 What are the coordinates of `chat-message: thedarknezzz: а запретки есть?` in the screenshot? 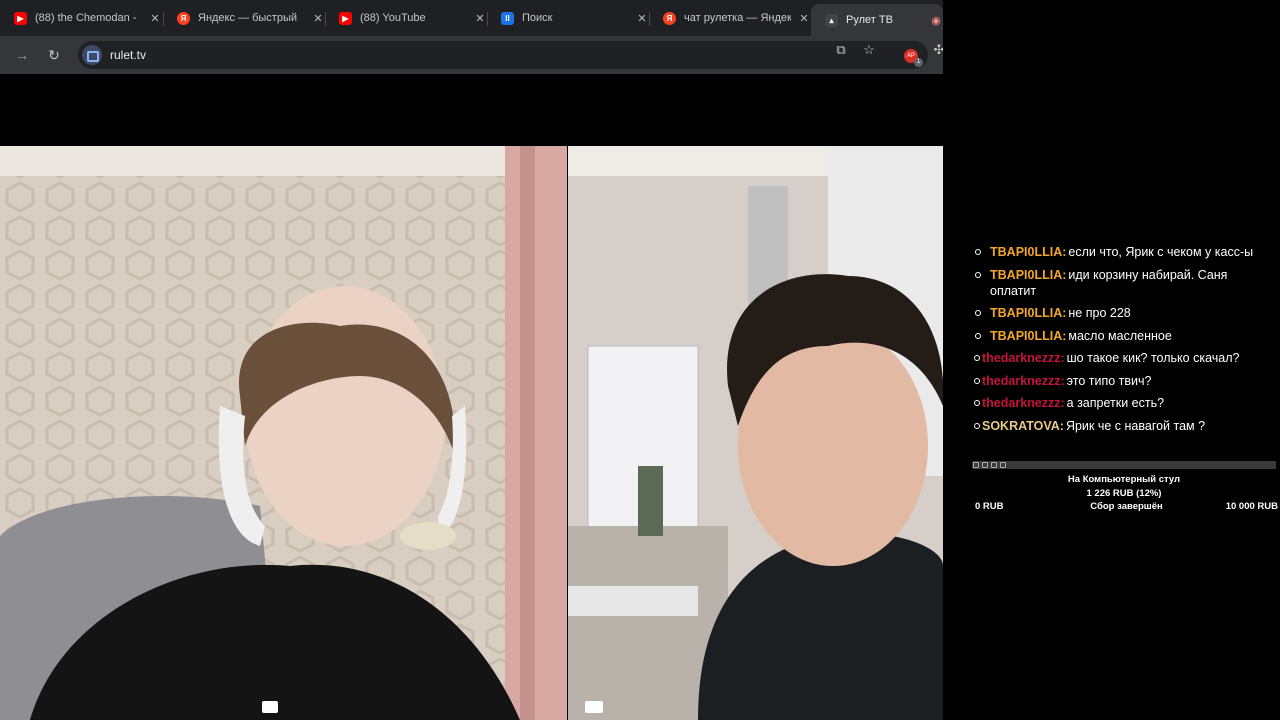 It's located at (1124, 403).